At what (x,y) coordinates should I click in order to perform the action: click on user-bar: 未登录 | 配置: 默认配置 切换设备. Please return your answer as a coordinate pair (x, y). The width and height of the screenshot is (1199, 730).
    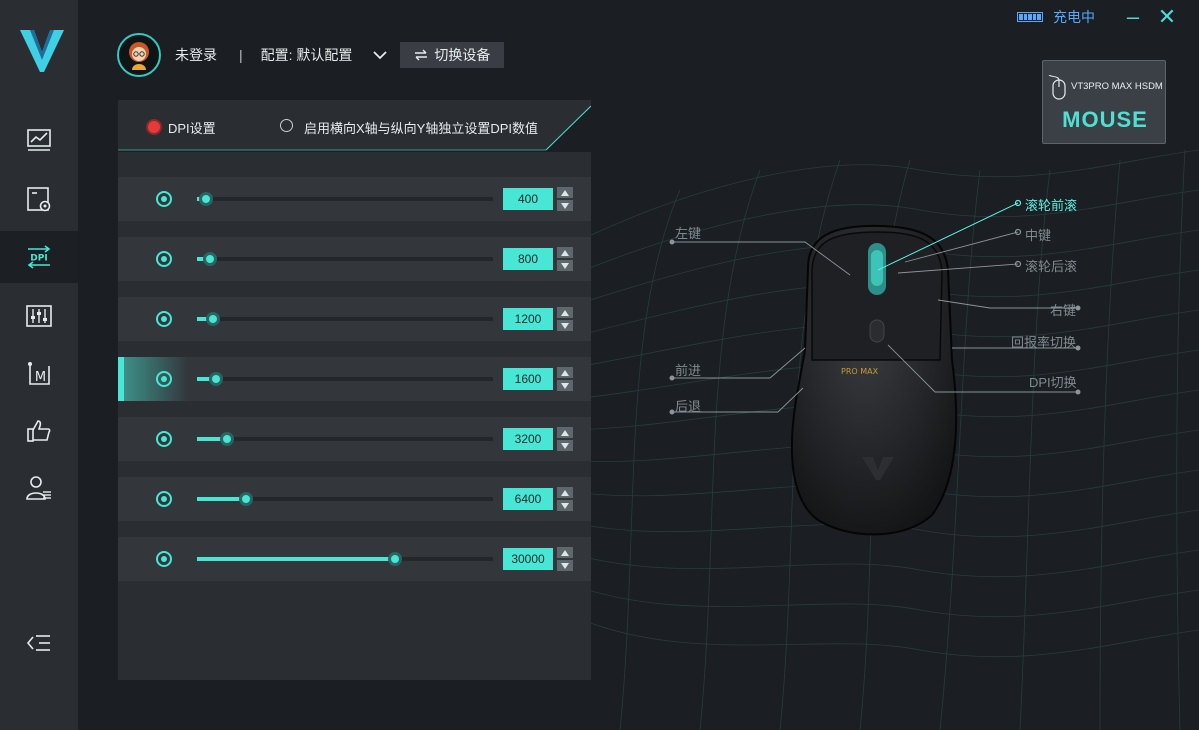
    Looking at the image, I should click on (311, 55).